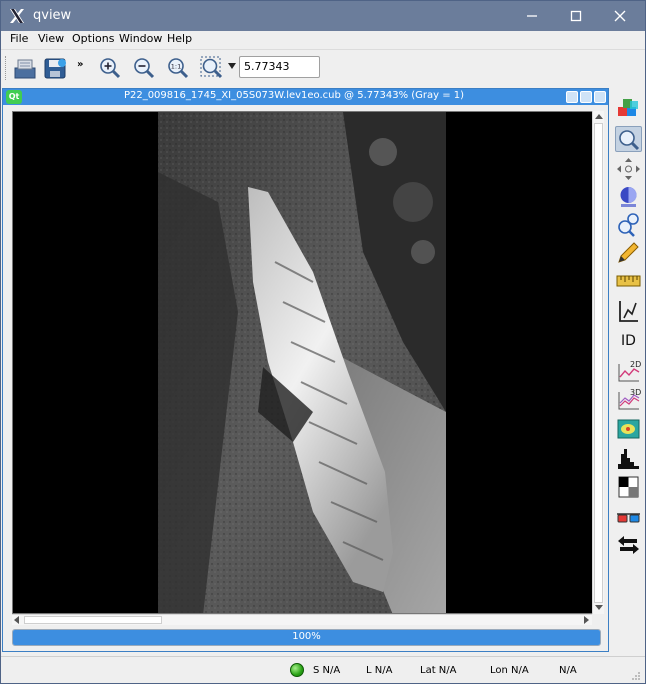  I want to click on zoom-fit-icon, so click(211, 67).